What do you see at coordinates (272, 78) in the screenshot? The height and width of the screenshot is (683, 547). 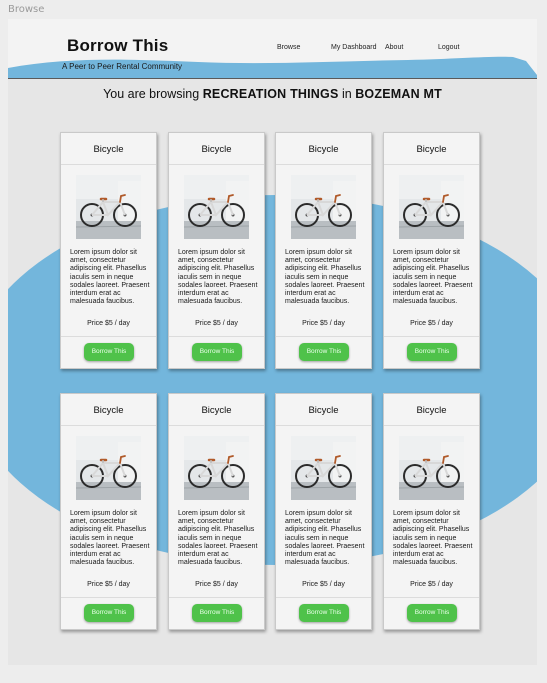 I see `header-divider` at bounding box center [272, 78].